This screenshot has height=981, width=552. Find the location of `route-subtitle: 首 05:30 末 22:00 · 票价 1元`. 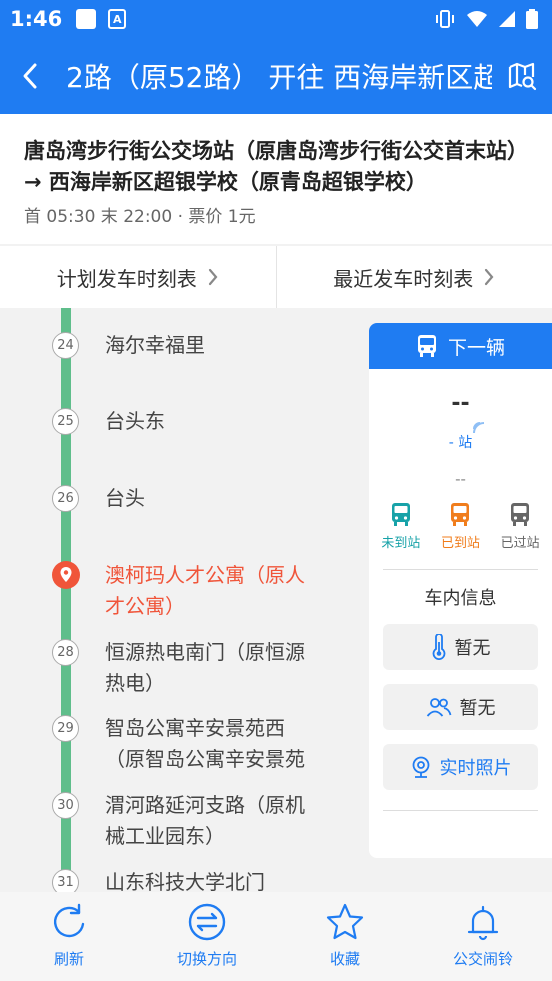

route-subtitle: 首 05:30 末 22:00 · 票价 1元 is located at coordinates (140, 217).